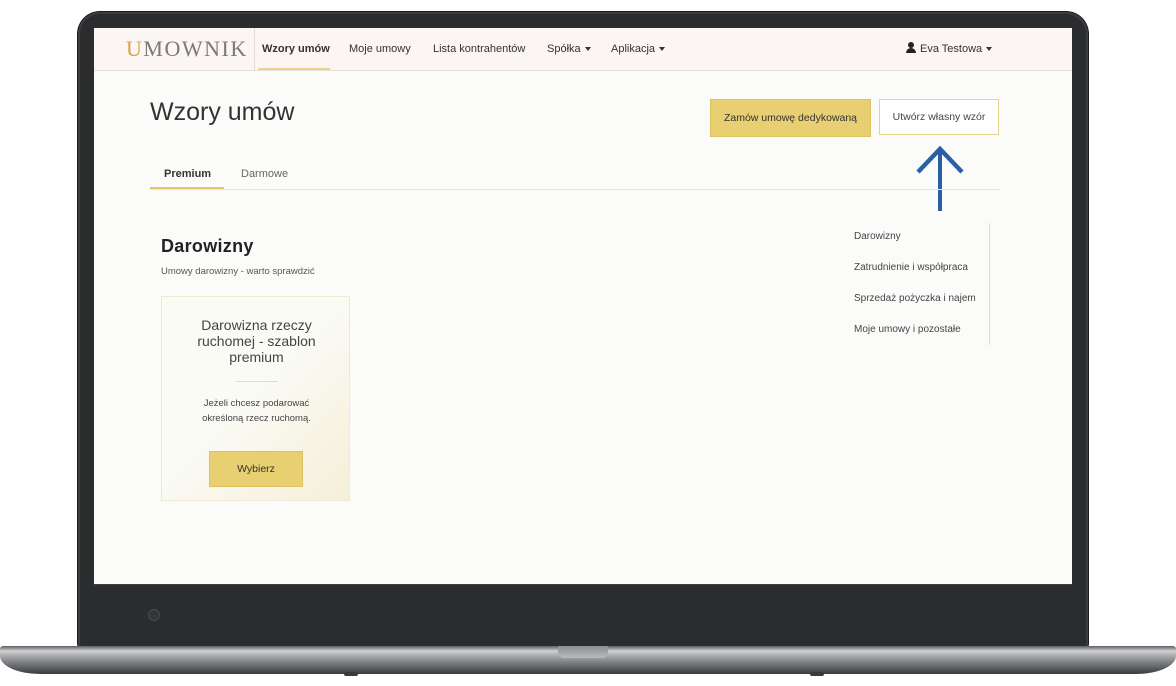 The width and height of the screenshot is (1176, 686). Describe the element at coordinates (911, 47) in the screenshot. I see `user-icon` at that location.